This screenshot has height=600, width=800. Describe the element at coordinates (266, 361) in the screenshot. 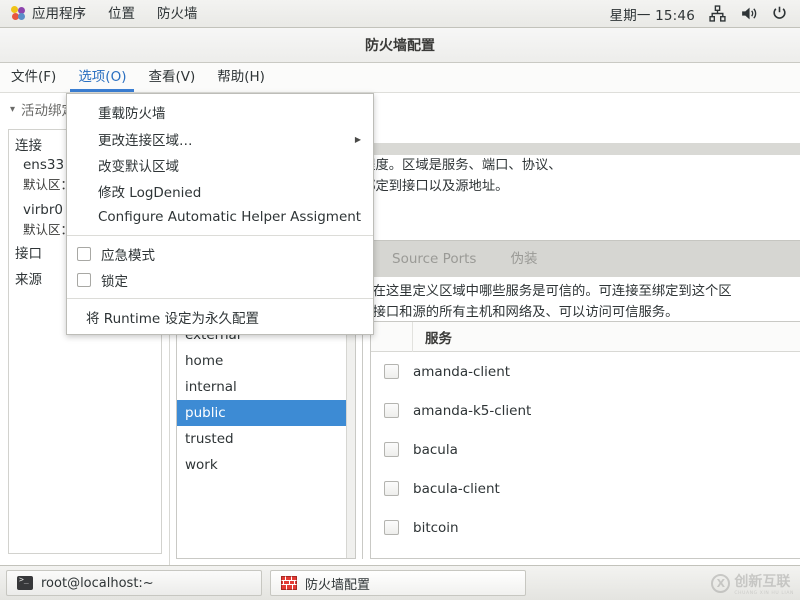

I see `zone-row-home: home` at that location.